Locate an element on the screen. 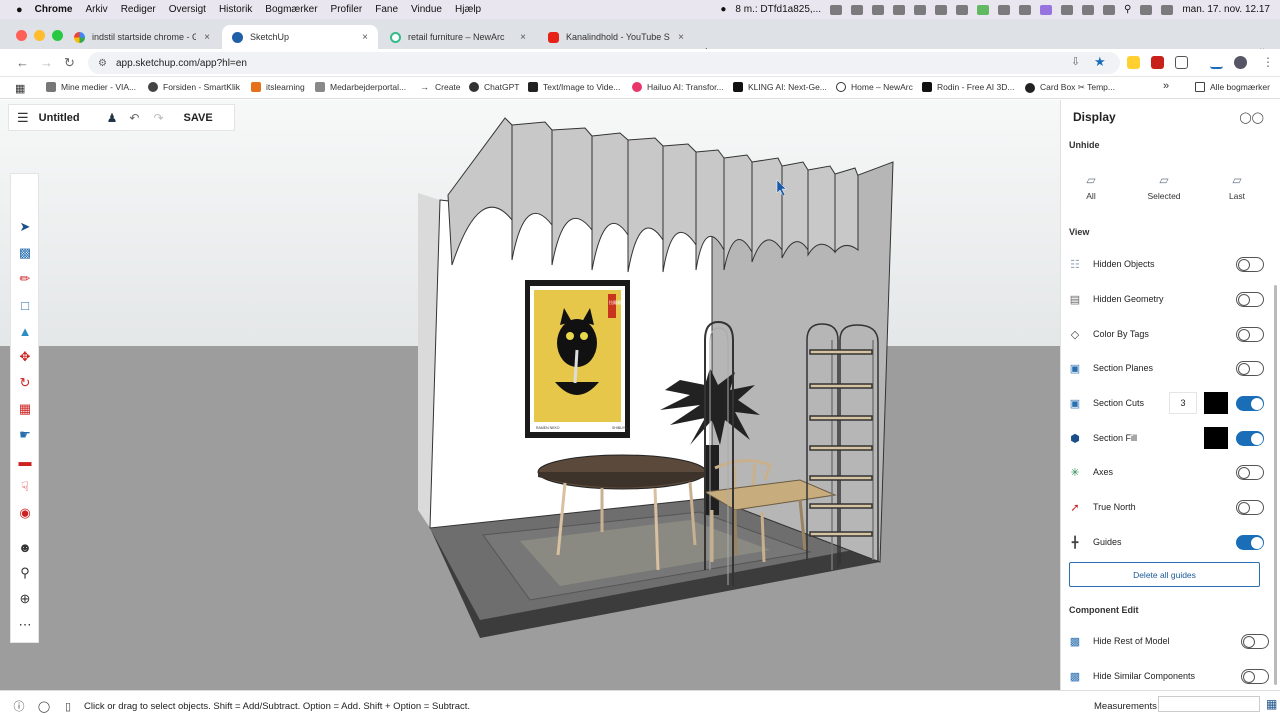 This screenshot has width=1280, height=720. select-tool-icon: ➤ is located at coordinates (25, 227).